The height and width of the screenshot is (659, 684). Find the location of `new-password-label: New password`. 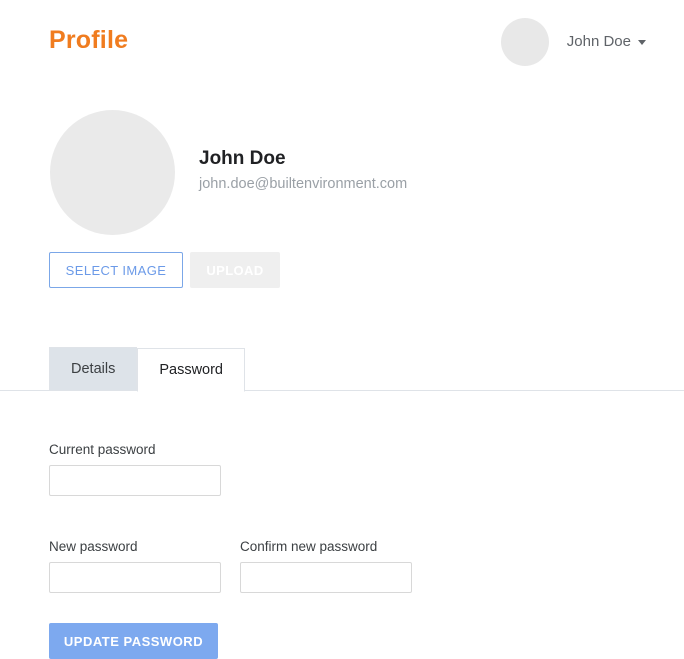

new-password-label: New password is located at coordinates (93, 546).